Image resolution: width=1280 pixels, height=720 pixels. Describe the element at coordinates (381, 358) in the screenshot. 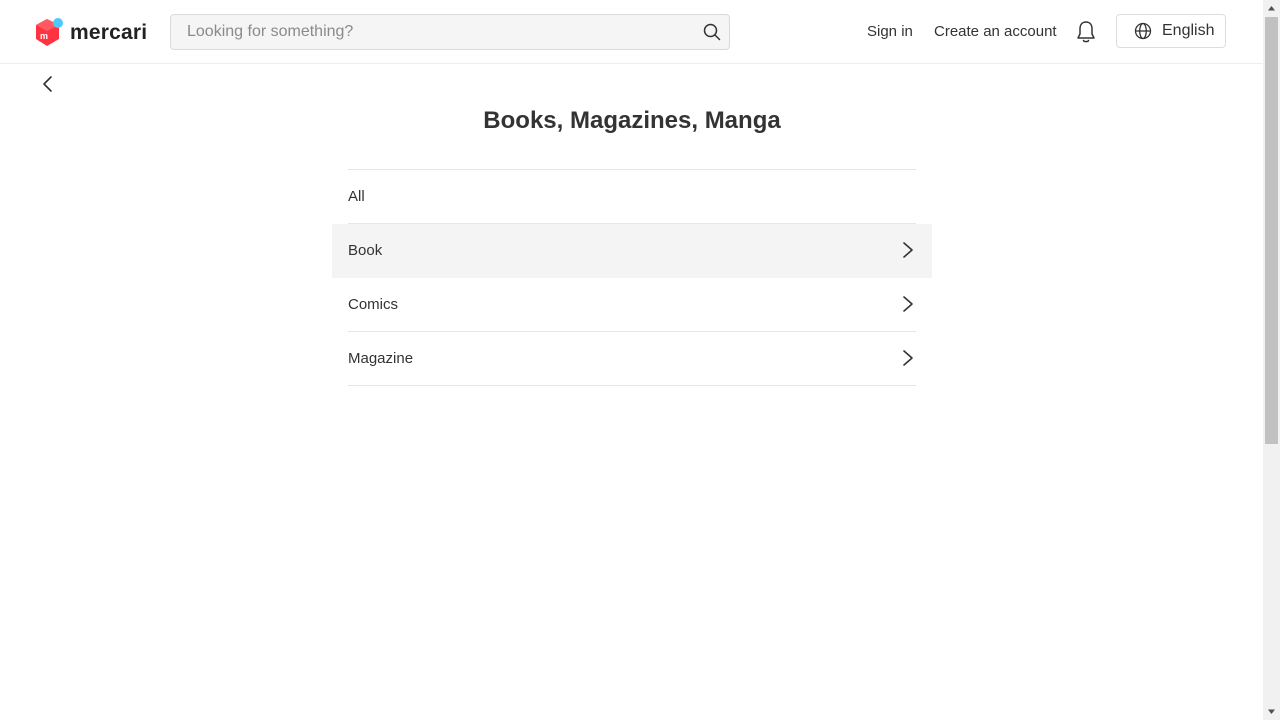

I see `category-label: Magazine` at that location.